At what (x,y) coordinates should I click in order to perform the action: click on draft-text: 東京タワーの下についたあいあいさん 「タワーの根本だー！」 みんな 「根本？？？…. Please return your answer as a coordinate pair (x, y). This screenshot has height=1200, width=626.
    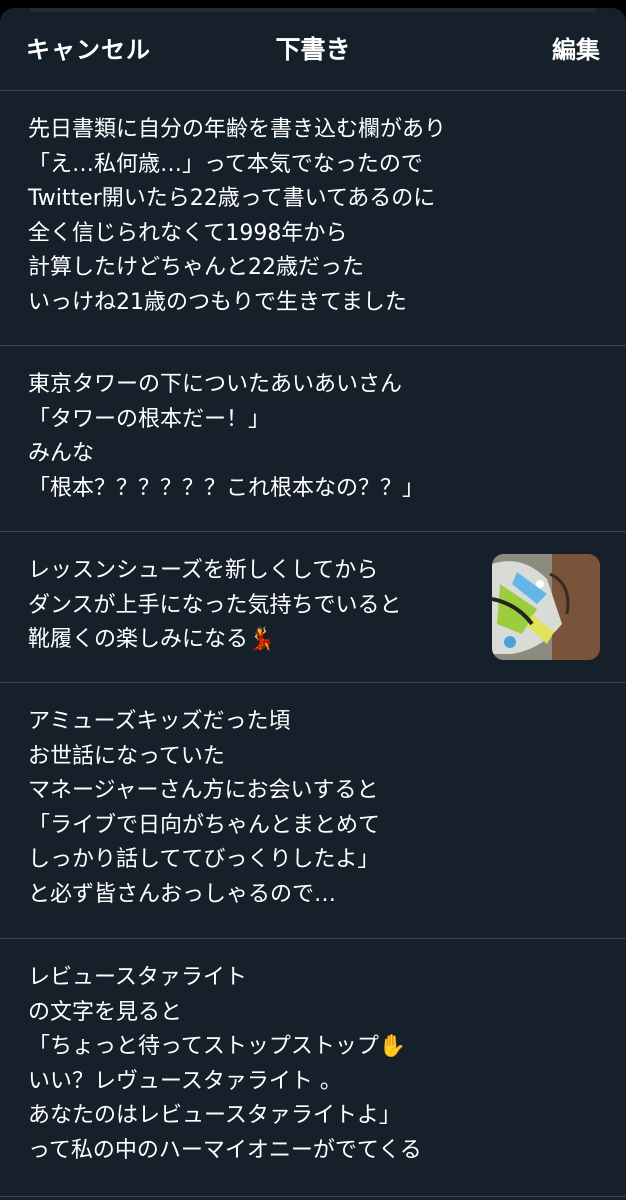
    Looking at the image, I should click on (226, 436).